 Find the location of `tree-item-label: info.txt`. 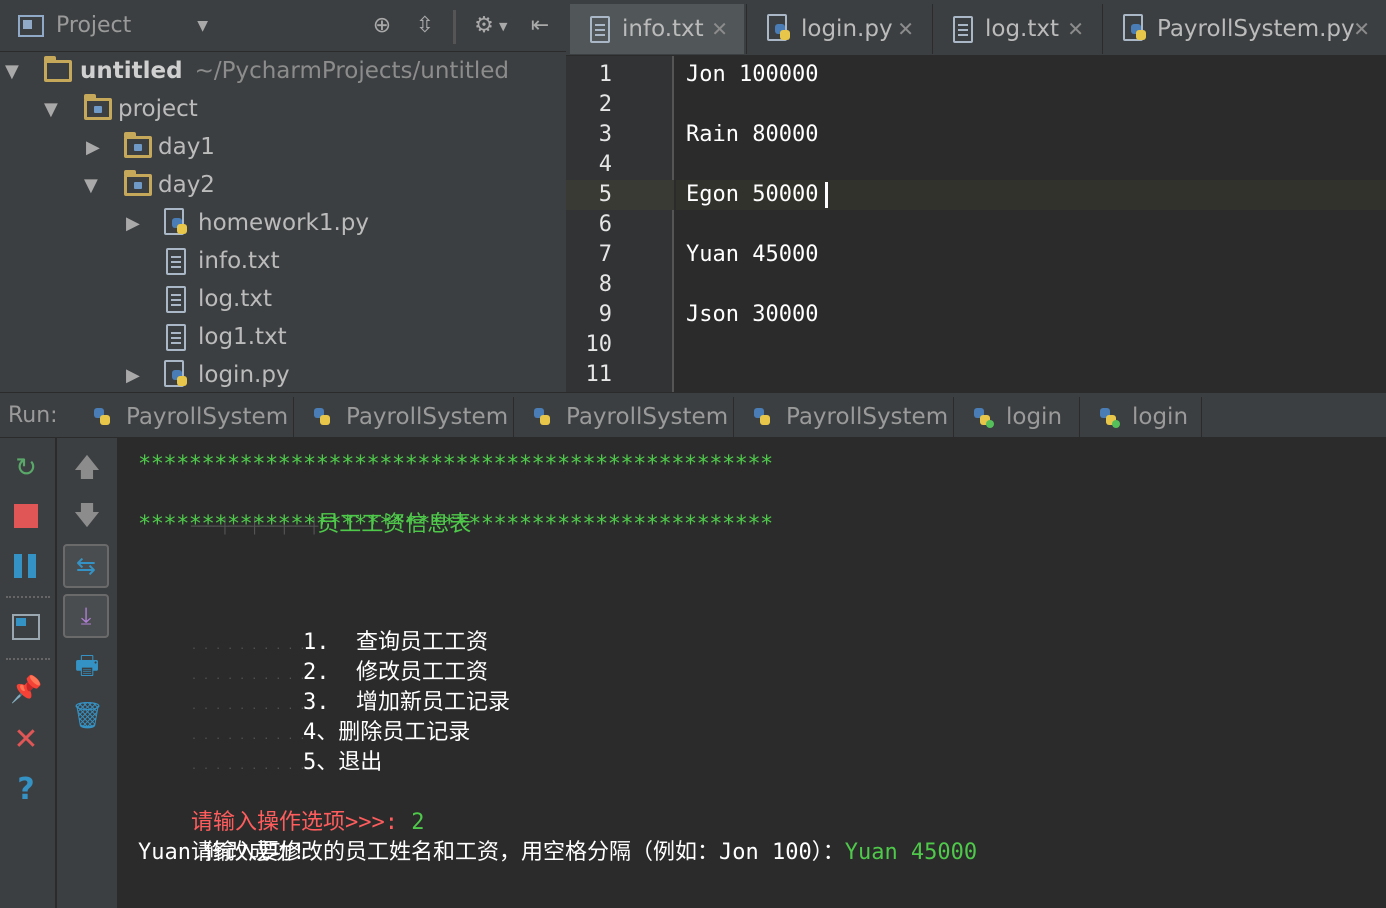

tree-item-label: info.txt is located at coordinates (239, 261).